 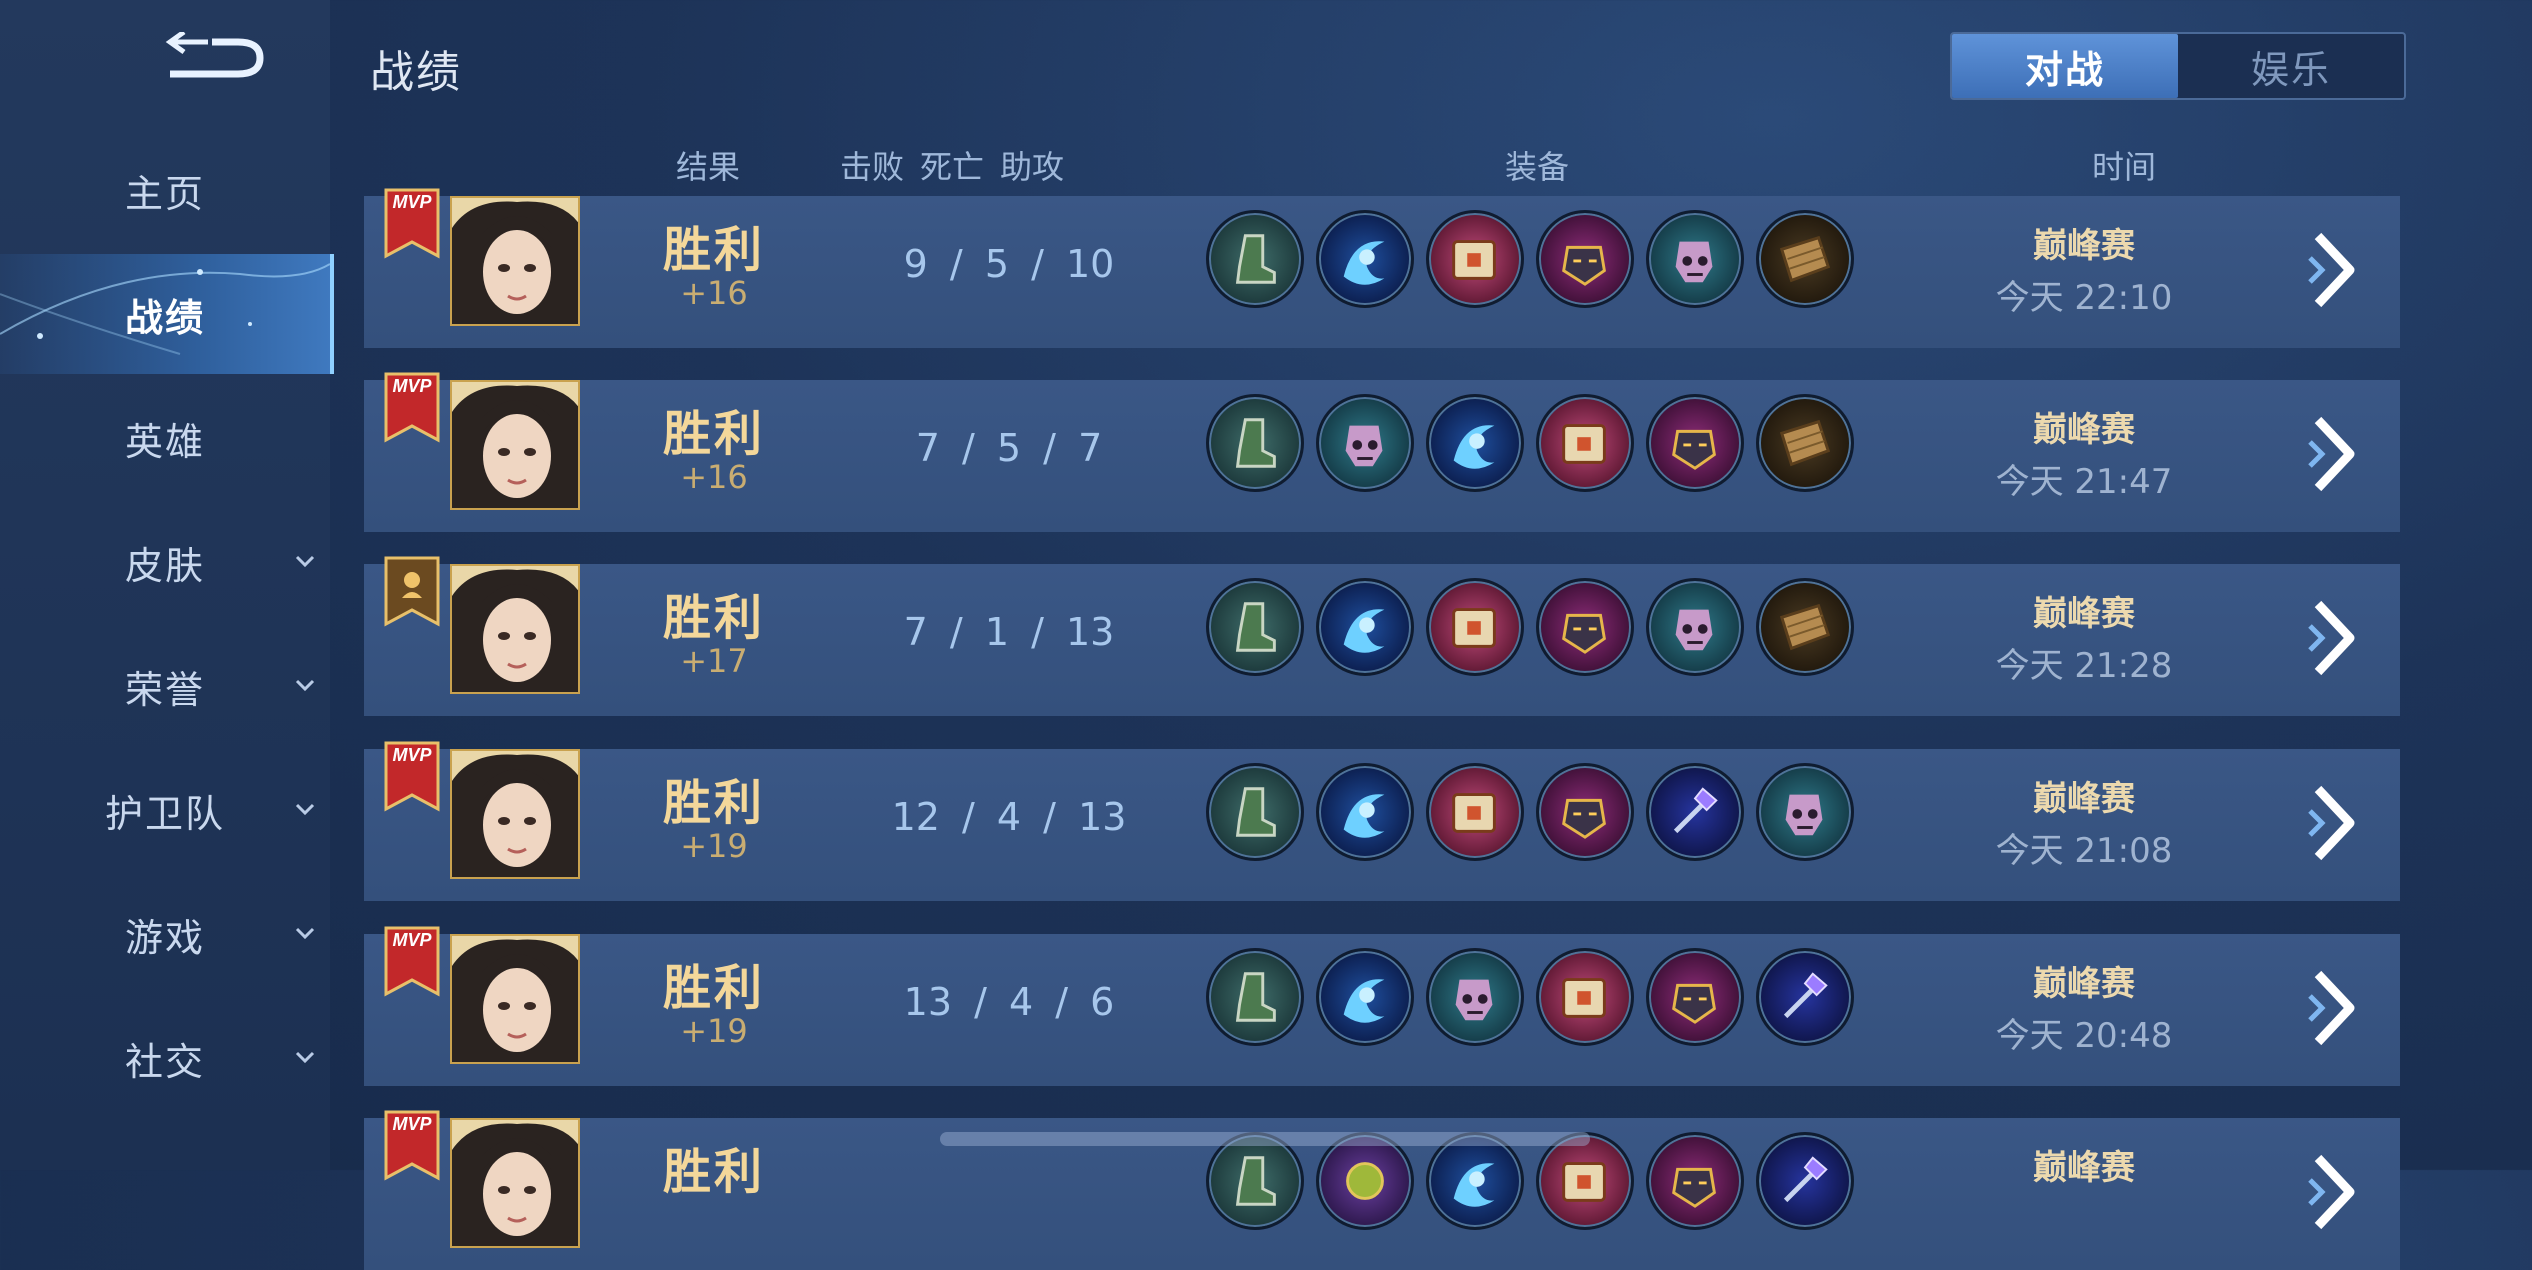 What do you see at coordinates (165, 562) in the screenshot?
I see `sidebar-item-3: 皮肤` at bounding box center [165, 562].